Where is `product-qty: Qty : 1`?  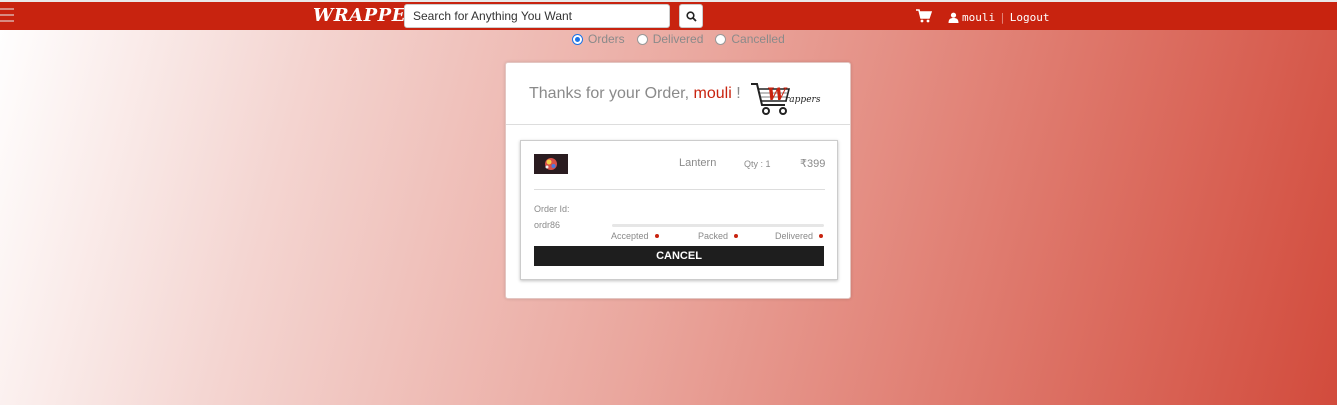
product-qty: Qty : 1 is located at coordinates (757, 164).